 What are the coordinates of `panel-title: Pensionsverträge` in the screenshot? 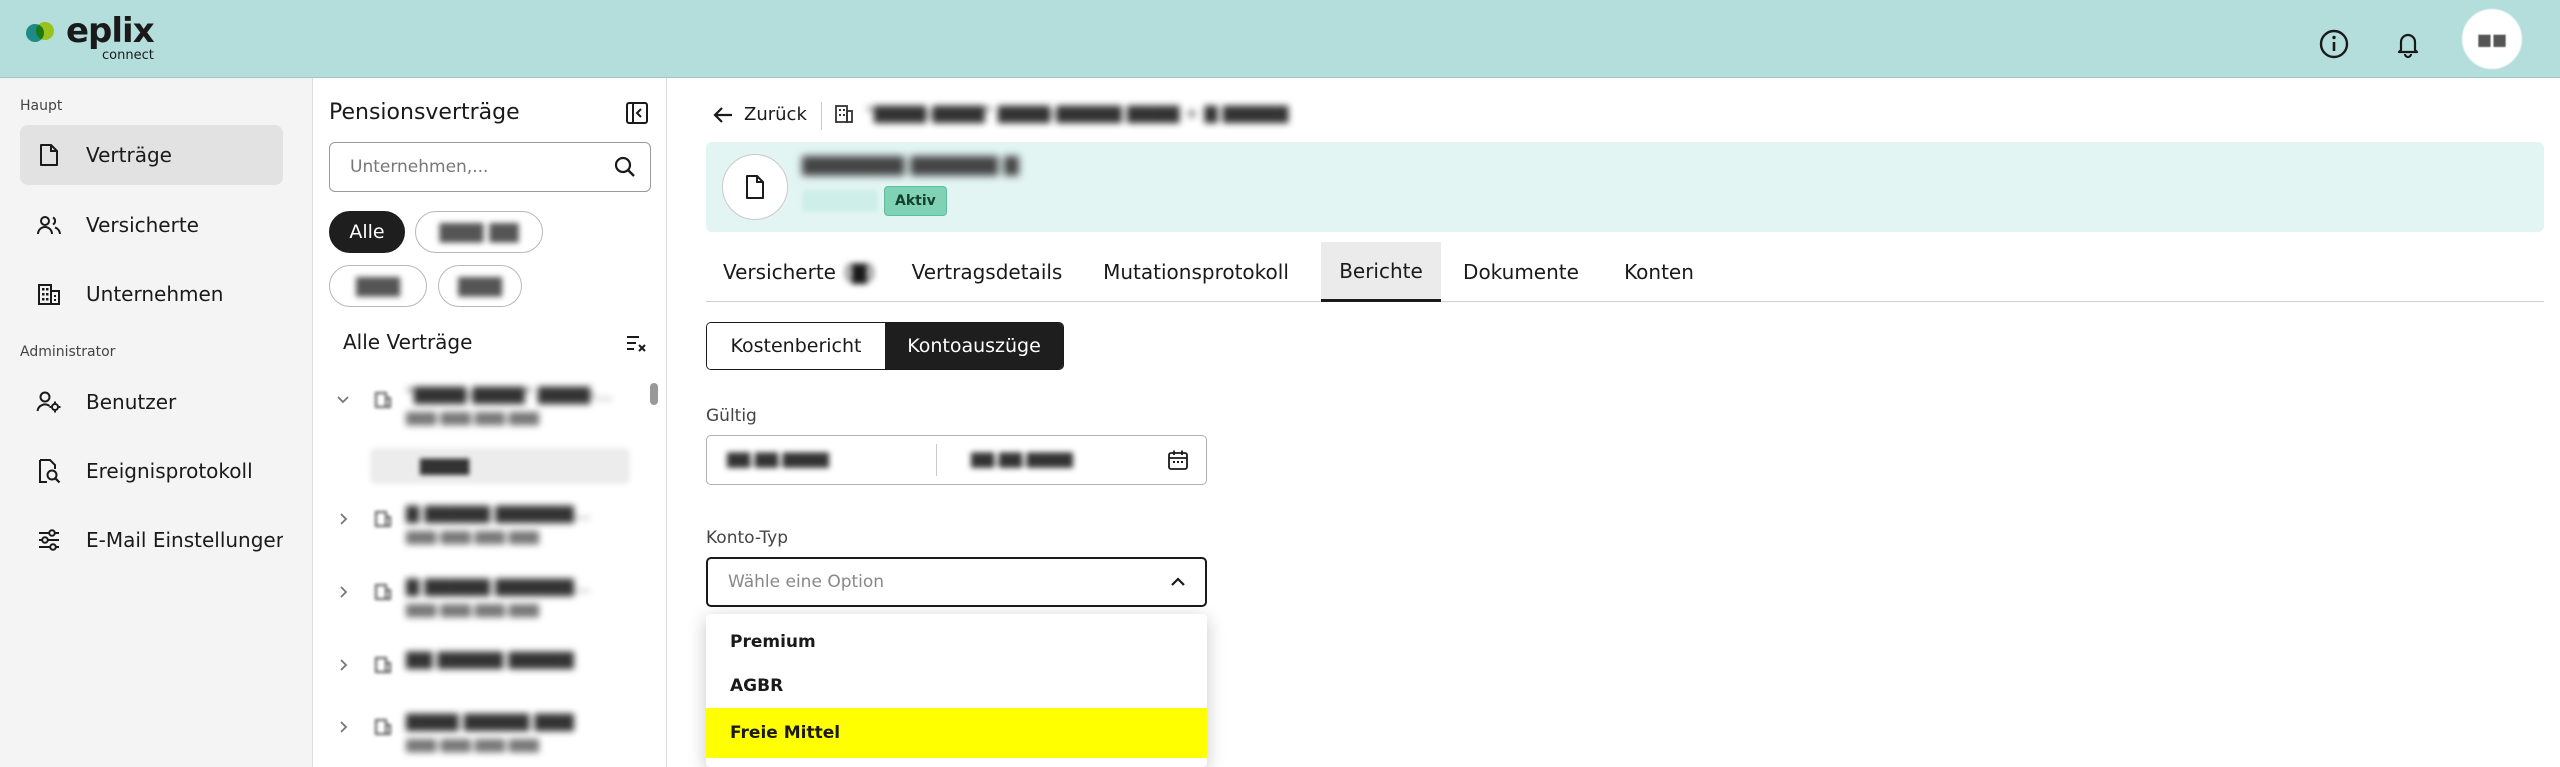 It's located at (424, 112).